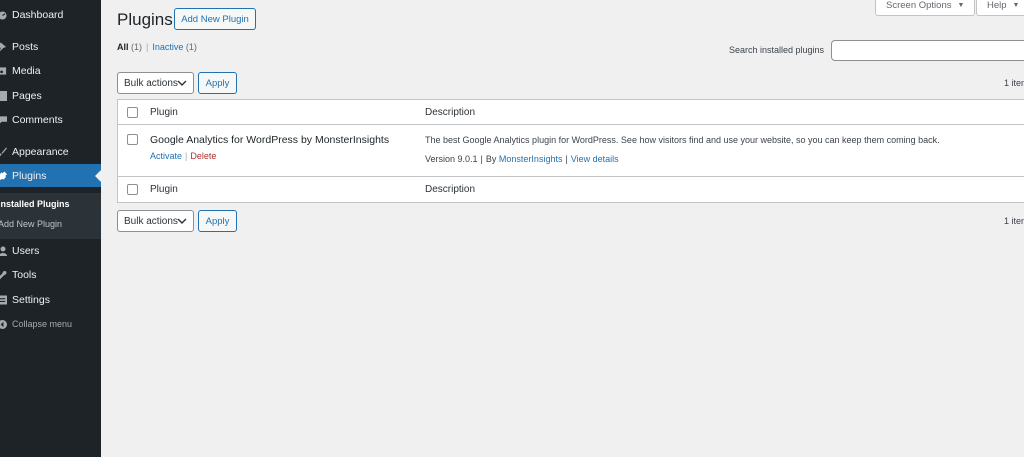 This screenshot has width=1024, height=457. I want to click on plugin-version: Version 9.0.1, so click(451, 159).